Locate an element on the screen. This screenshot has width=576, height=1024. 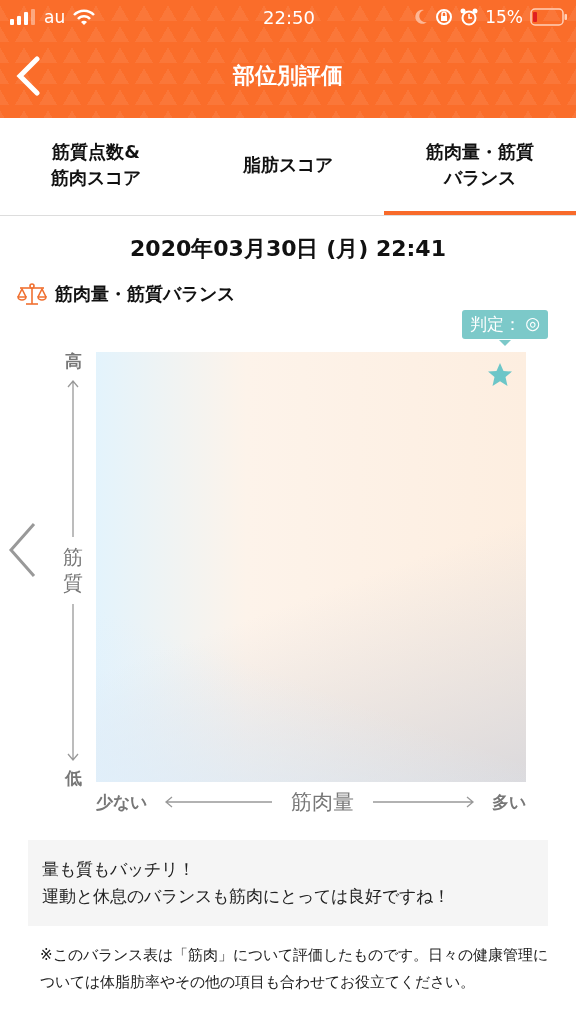
down-arrow-icon is located at coordinates (73, 681).